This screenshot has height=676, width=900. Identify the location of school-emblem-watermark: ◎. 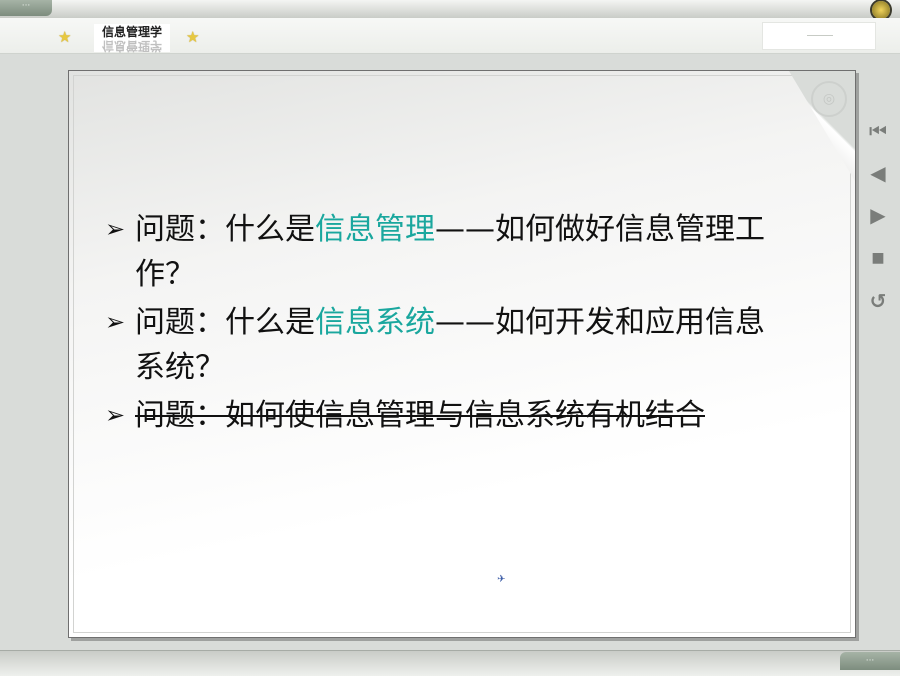
(829, 99).